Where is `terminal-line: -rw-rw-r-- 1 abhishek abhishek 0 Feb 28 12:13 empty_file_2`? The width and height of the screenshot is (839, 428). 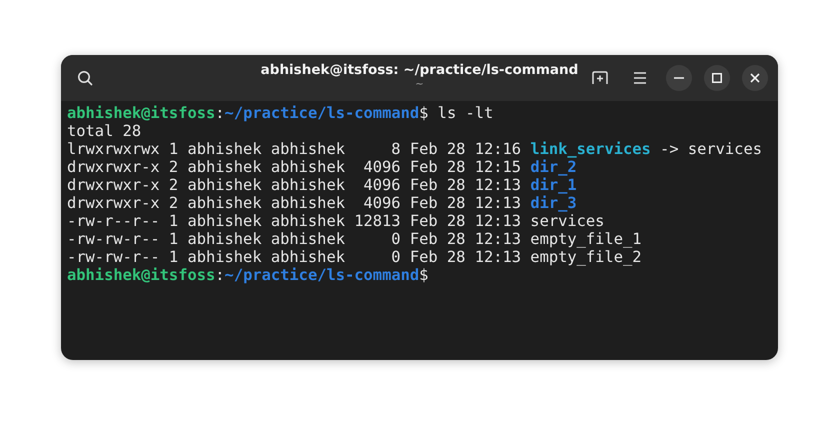 terminal-line: -rw-rw-r-- 1 abhishek abhishek 0 Feb 28 12:13 empty_file_2 is located at coordinates (354, 257).